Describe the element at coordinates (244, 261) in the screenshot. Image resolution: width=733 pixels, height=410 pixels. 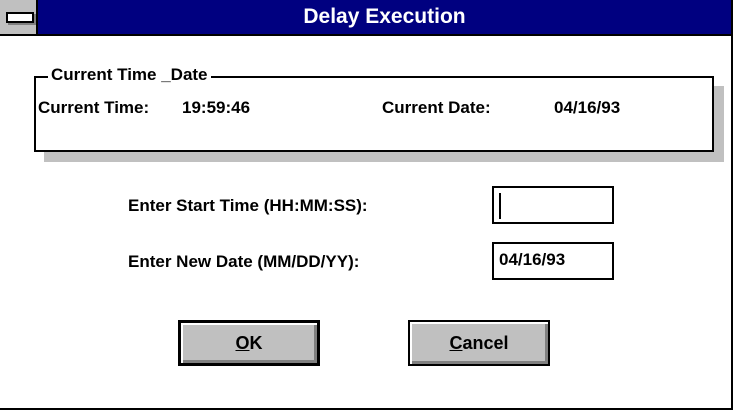
I see `new-date-label: Enter New Date (MM/DD/YY):` at that location.